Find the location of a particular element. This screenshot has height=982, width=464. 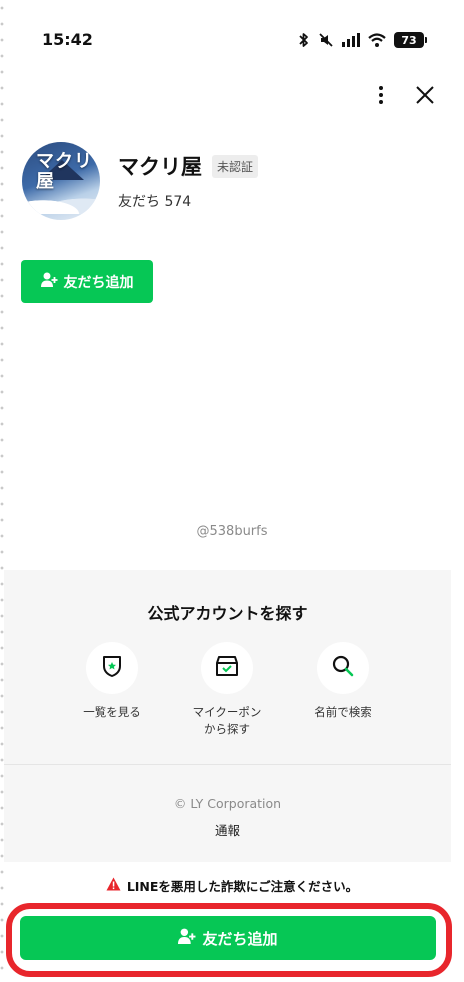

explore-item-coupon: マイクーポン から探す is located at coordinates (227, 690).